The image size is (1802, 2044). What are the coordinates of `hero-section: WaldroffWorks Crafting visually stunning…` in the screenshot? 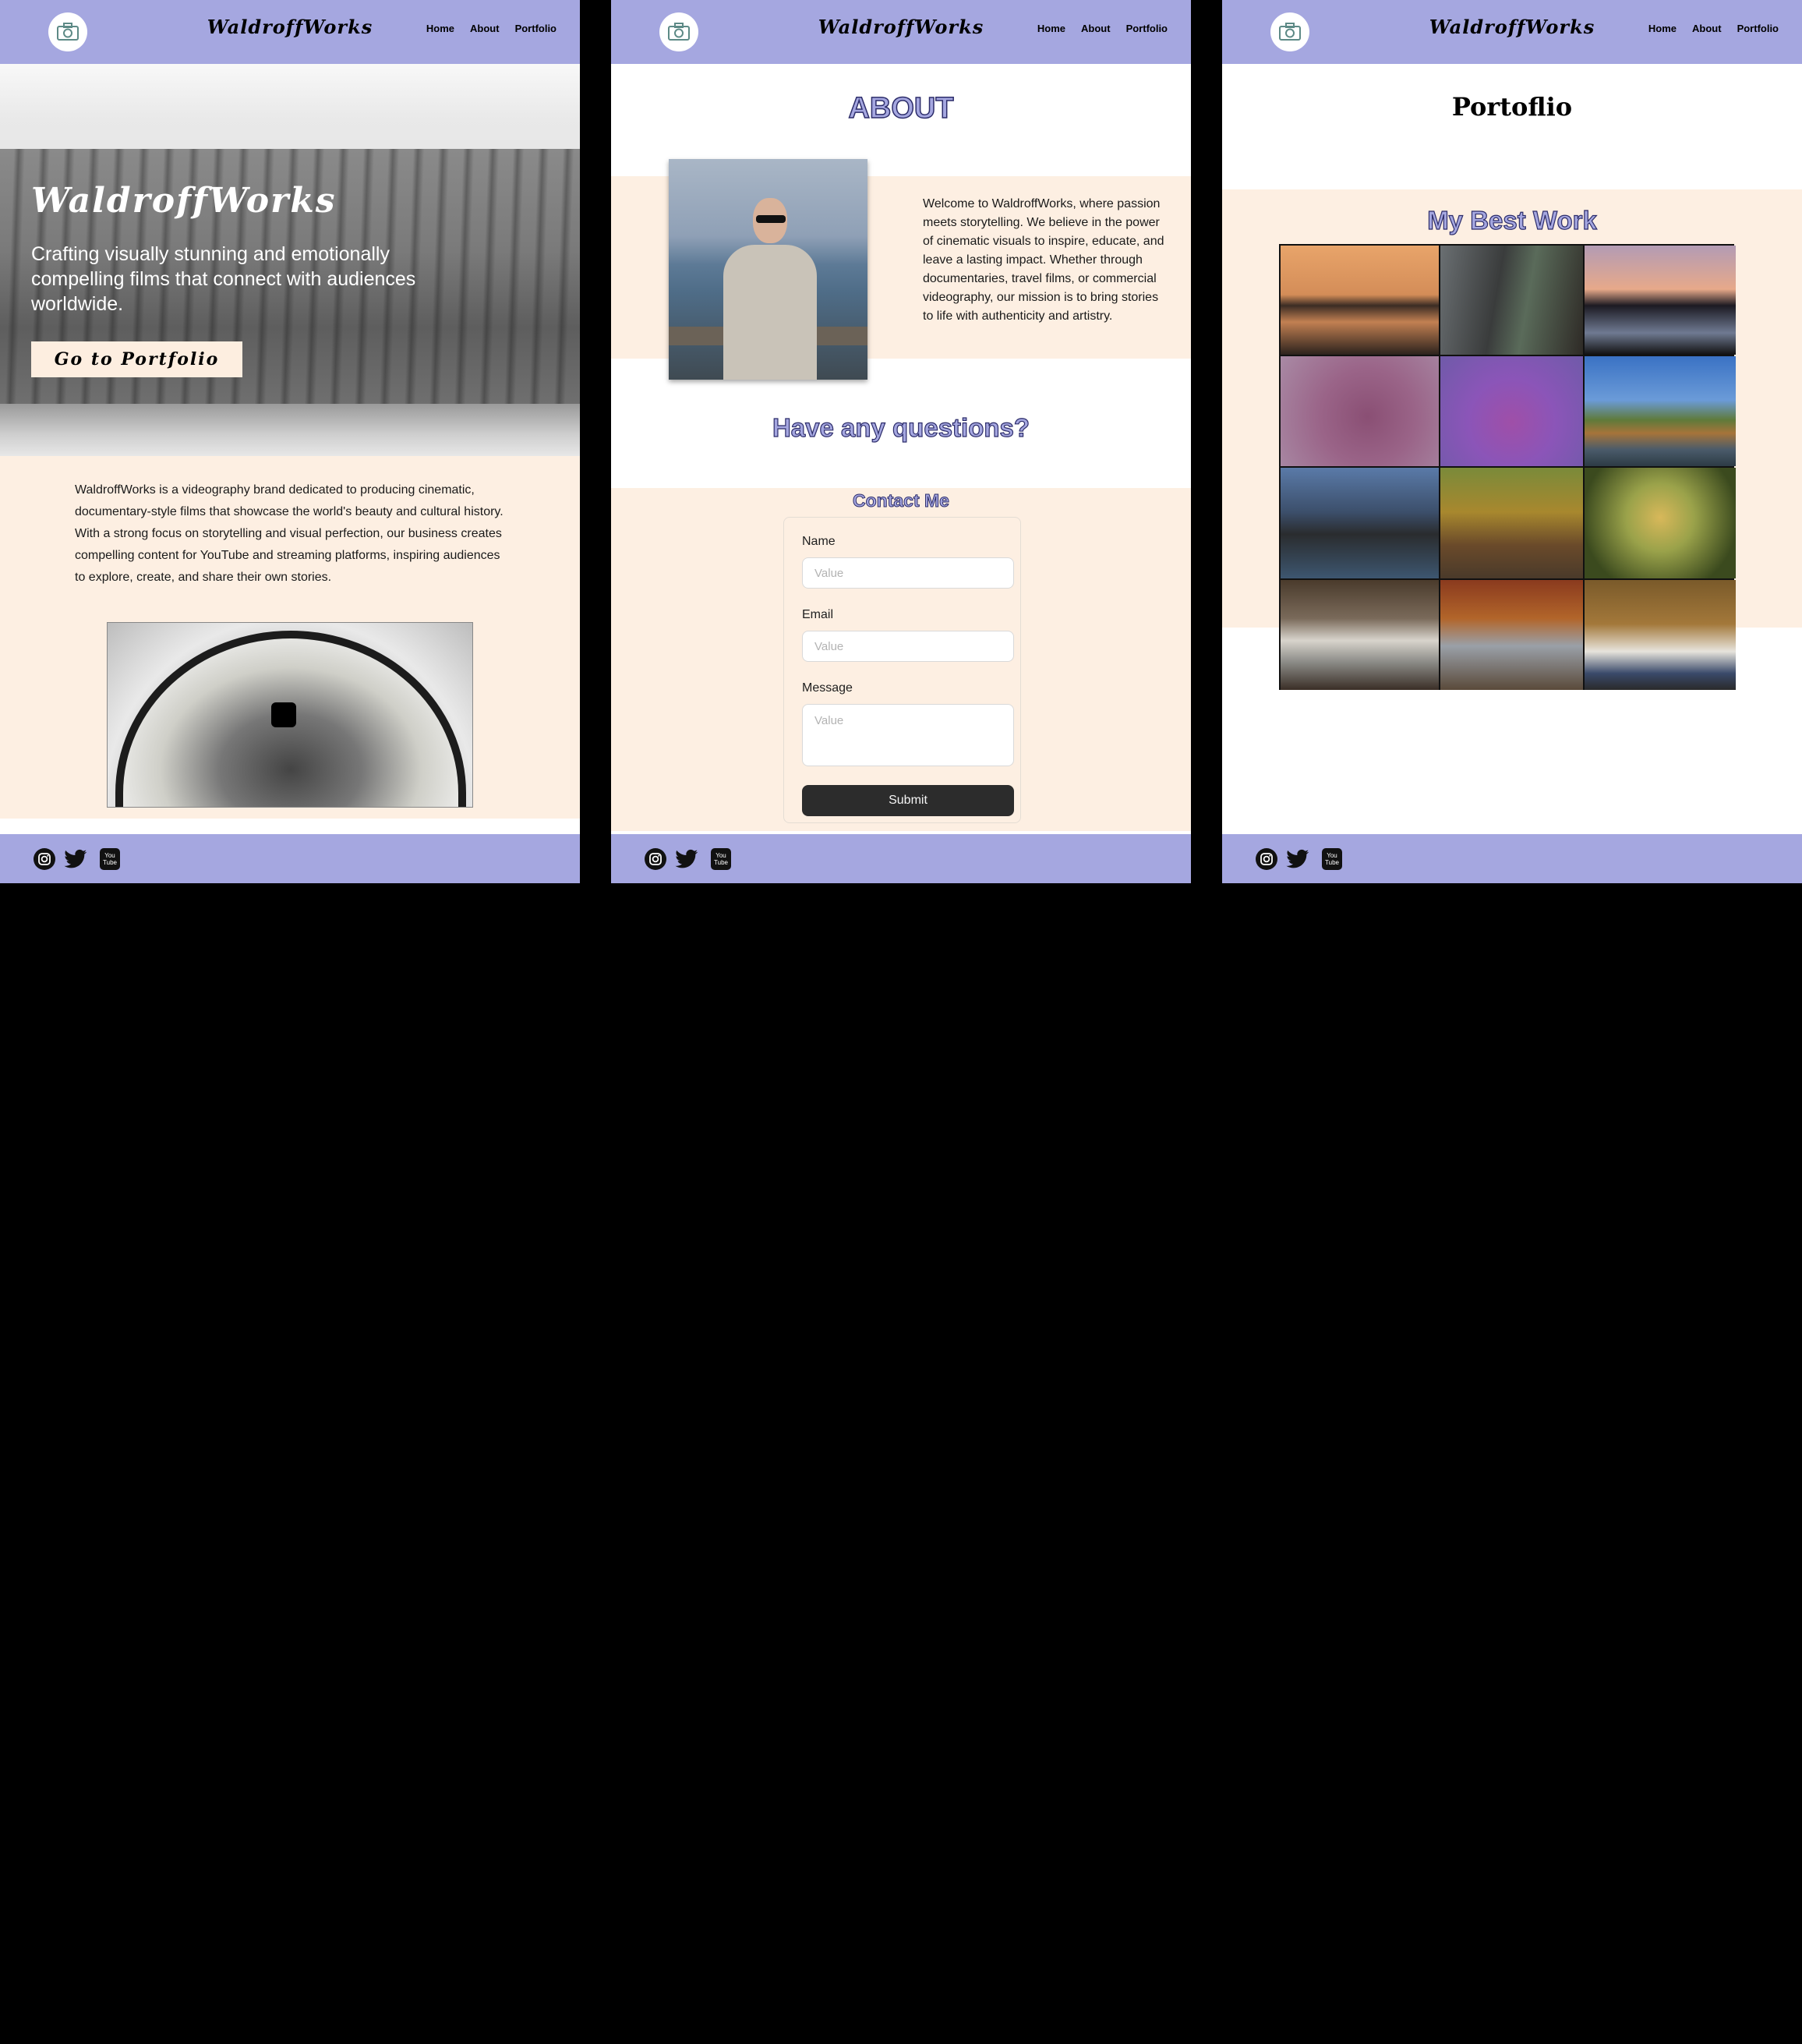 It's located at (290, 260).